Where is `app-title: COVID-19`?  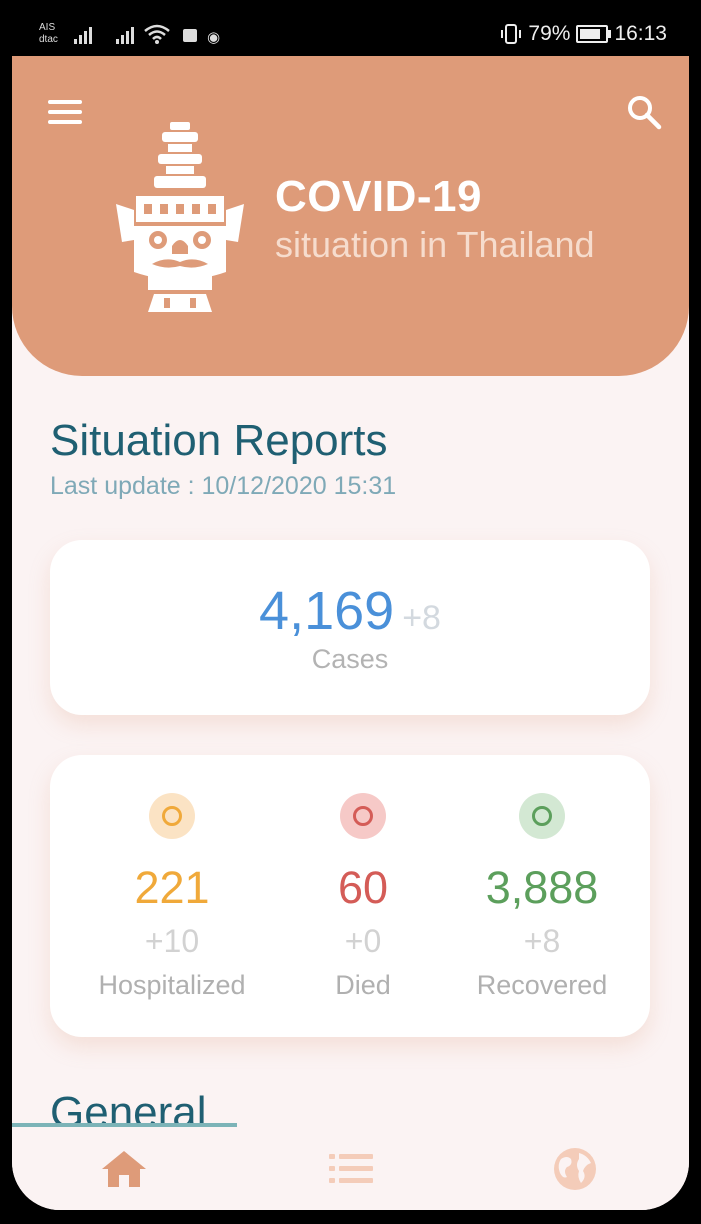
app-title: COVID-19 is located at coordinates (378, 196).